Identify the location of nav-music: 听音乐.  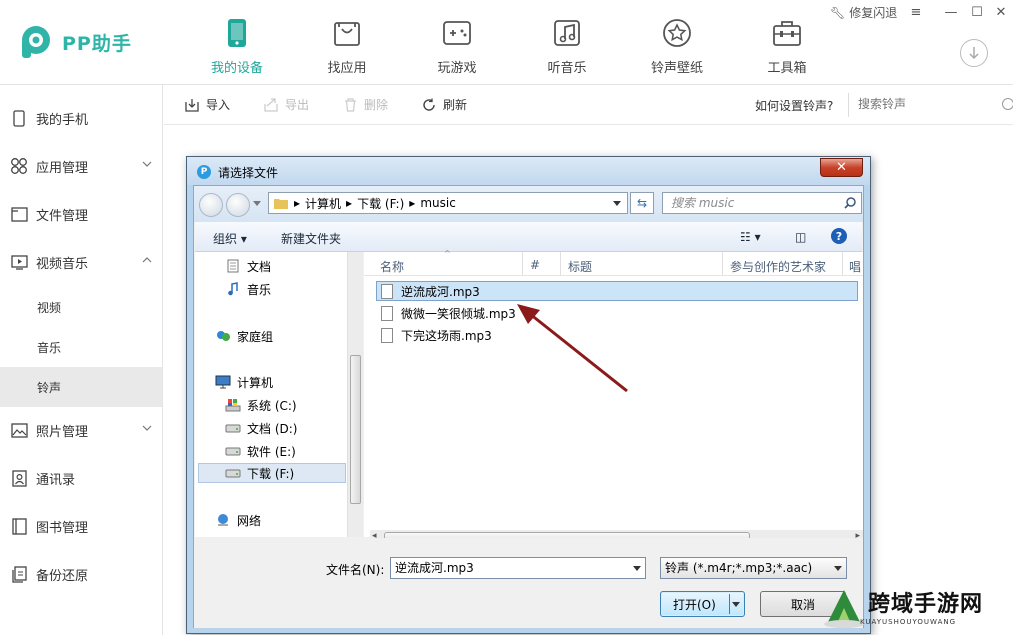
(567, 42).